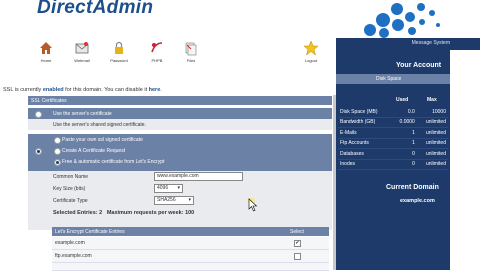 Image resolution: width=480 pixels, height=271 pixels. I want to click on server-certificate-radio, so click(38, 114).